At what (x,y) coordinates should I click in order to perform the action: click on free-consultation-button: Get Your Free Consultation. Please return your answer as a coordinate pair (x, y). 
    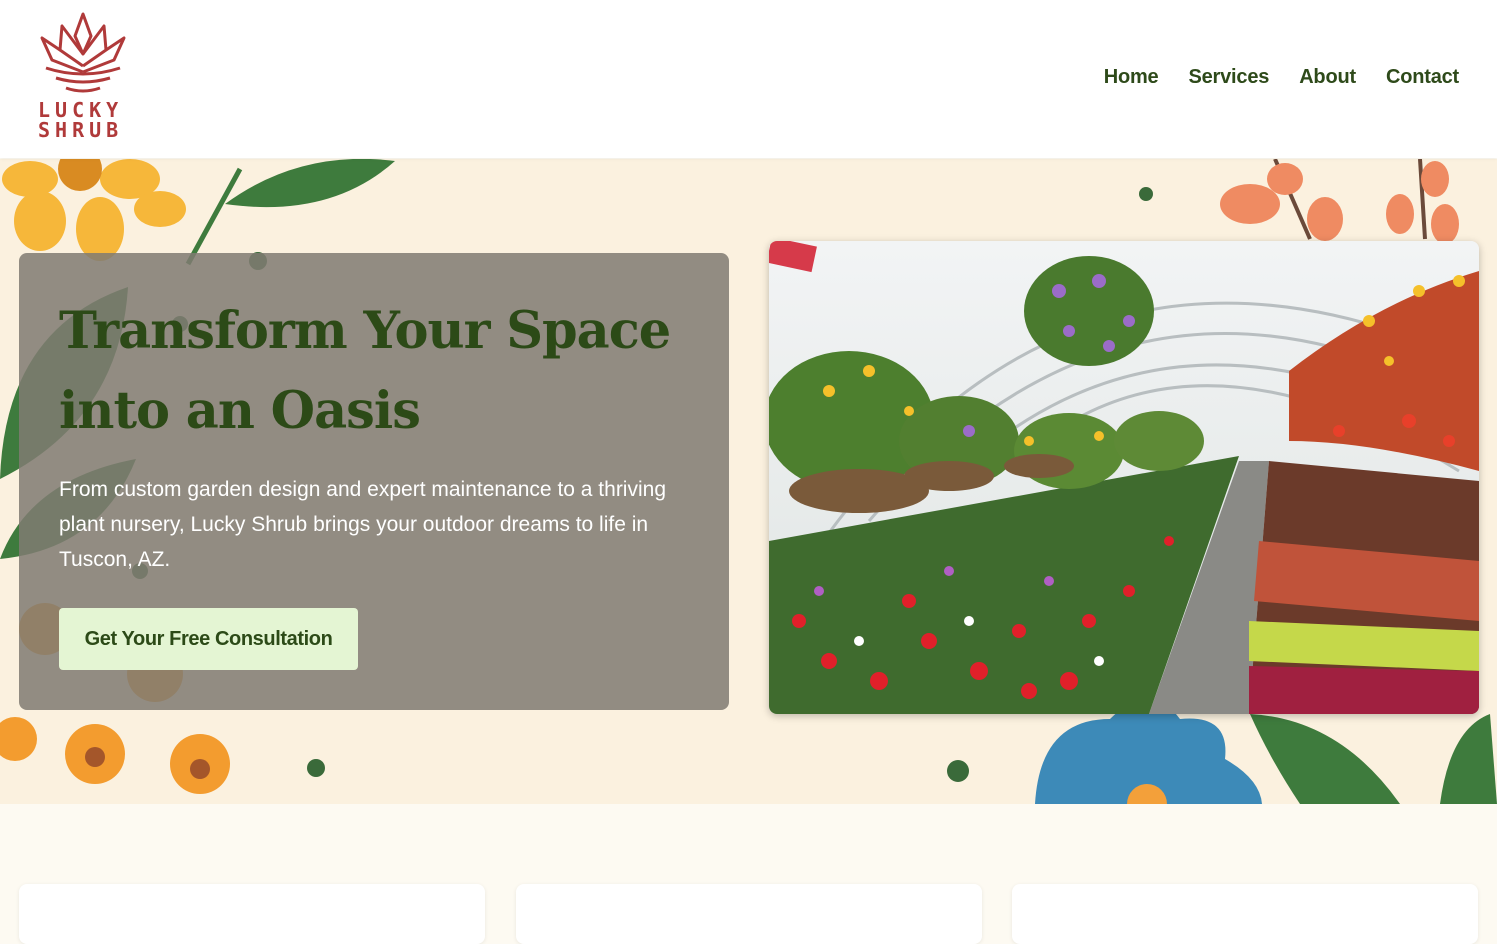
    Looking at the image, I should click on (208, 639).